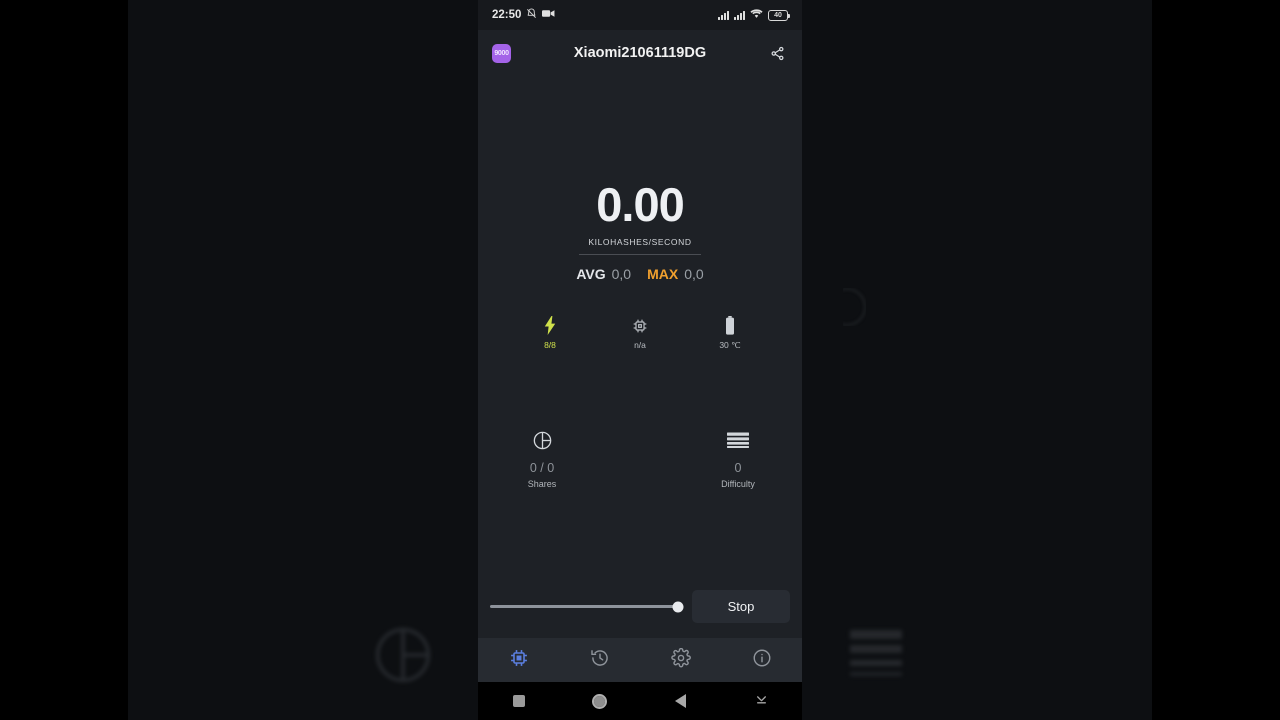 The width and height of the screenshot is (1280, 720). What do you see at coordinates (550, 325) in the screenshot?
I see `lightning-bolt-icon` at bounding box center [550, 325].